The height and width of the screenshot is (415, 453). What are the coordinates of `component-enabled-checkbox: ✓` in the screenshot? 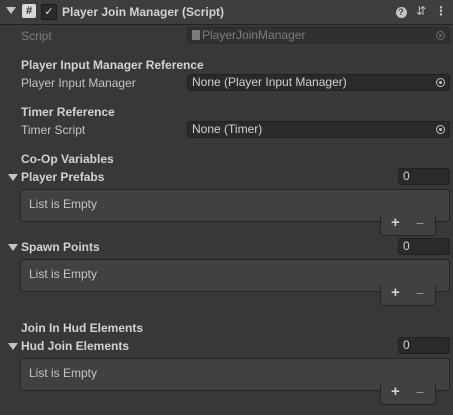 It's located at (49, 12).